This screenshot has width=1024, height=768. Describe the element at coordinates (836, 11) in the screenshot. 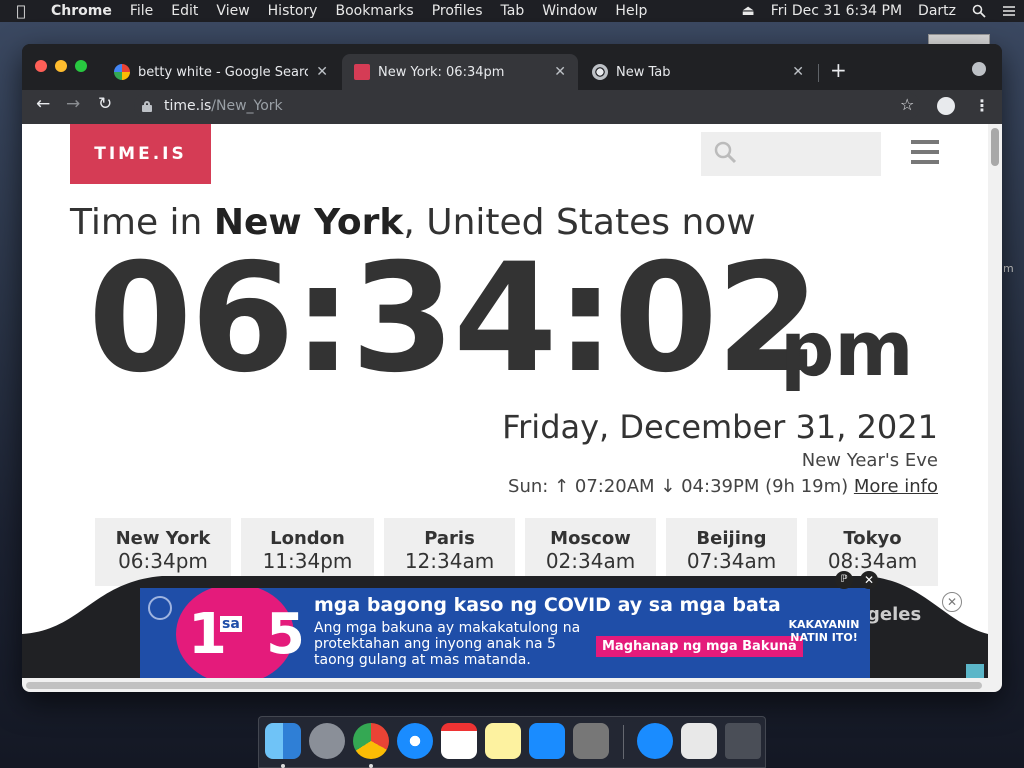

I see `menubar-clock: Fri Dec 31 6:34 PM` at that location.